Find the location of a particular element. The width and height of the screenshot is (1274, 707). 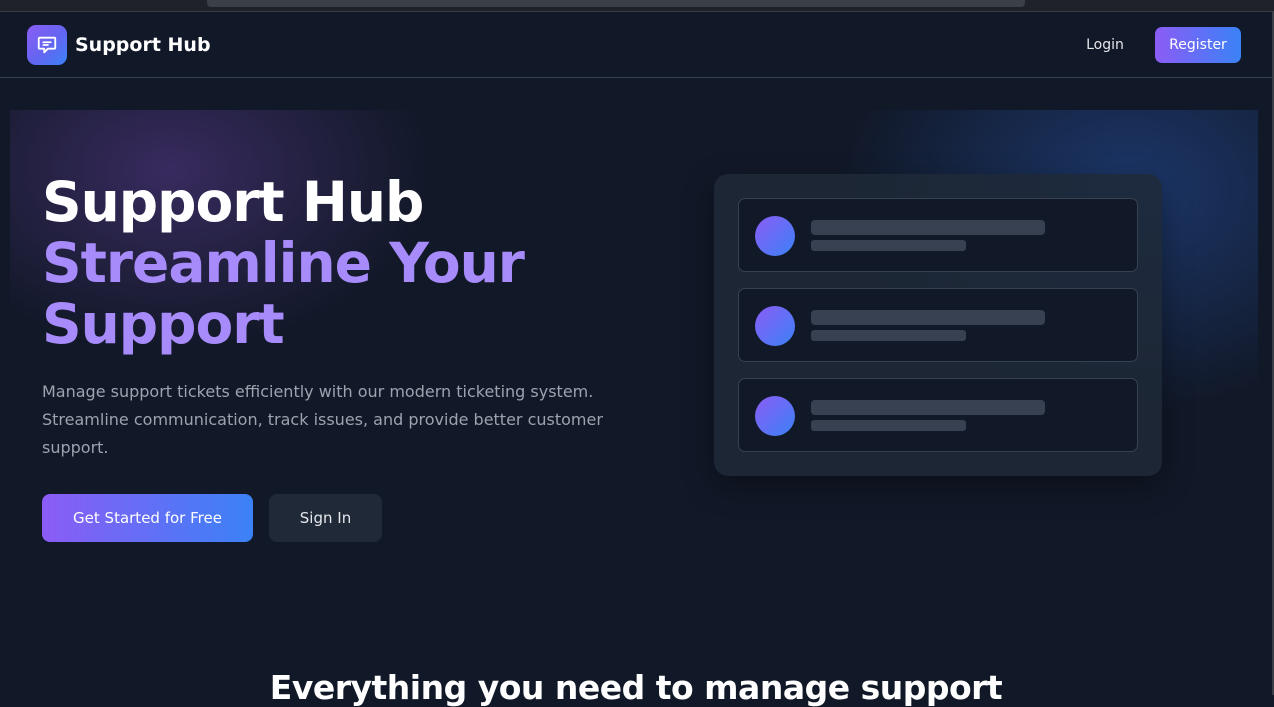

brand-name: Support Hub is located at coordinates (143, 45).